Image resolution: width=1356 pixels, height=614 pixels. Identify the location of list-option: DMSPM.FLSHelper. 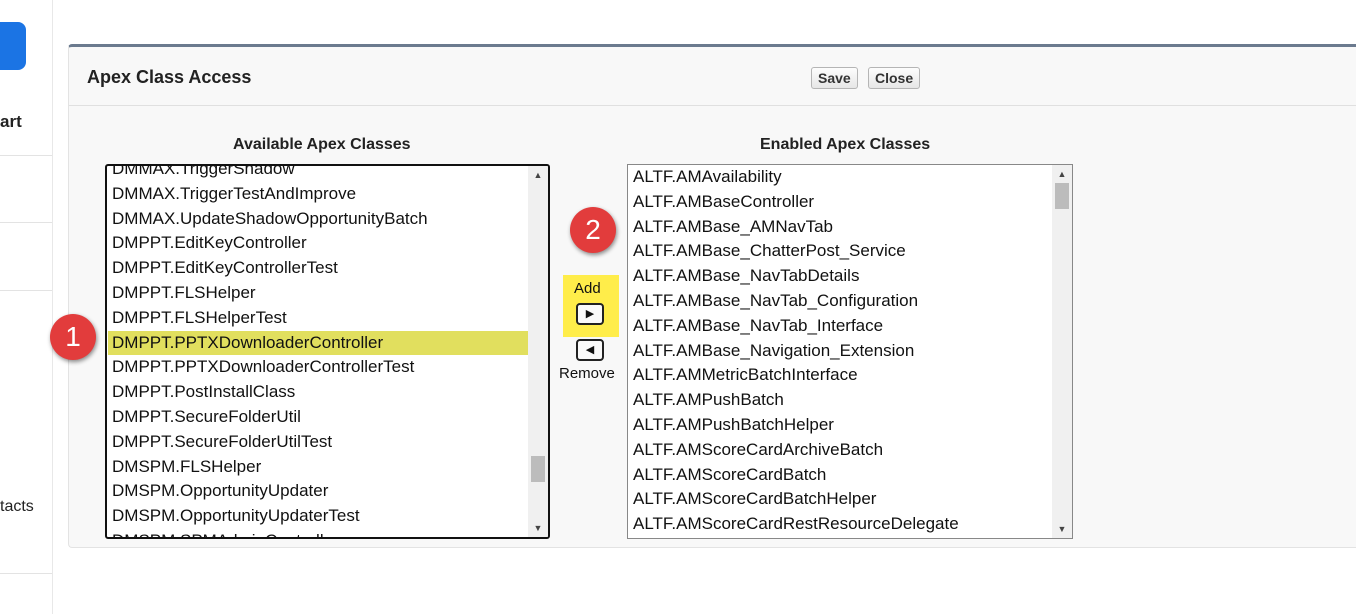
(318, 467).